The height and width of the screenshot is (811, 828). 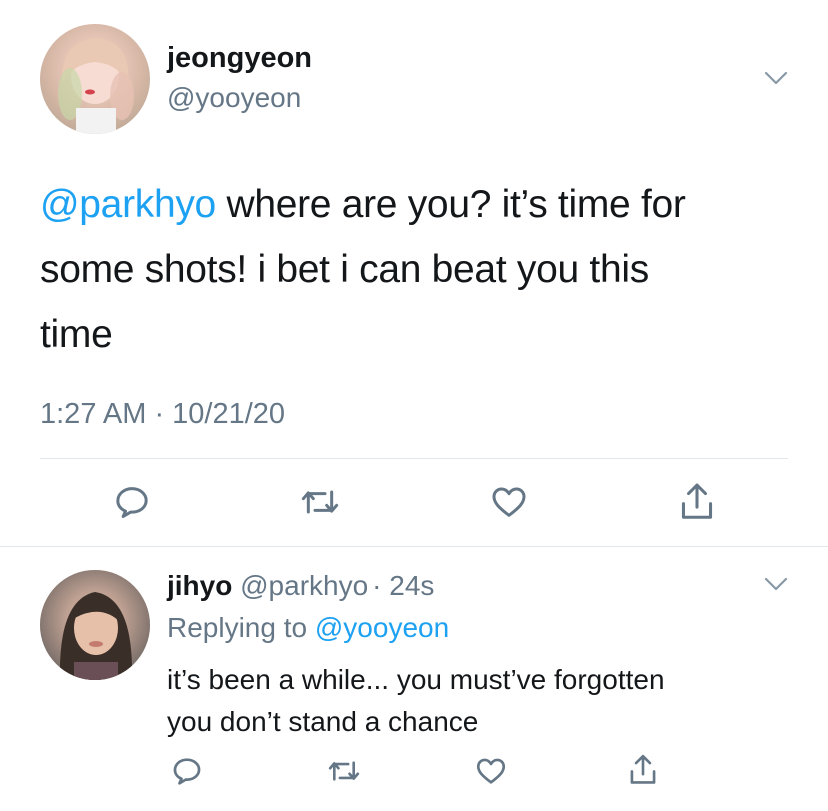 I want to click on display-name: jeongyeon, so click(x=239, y=58).